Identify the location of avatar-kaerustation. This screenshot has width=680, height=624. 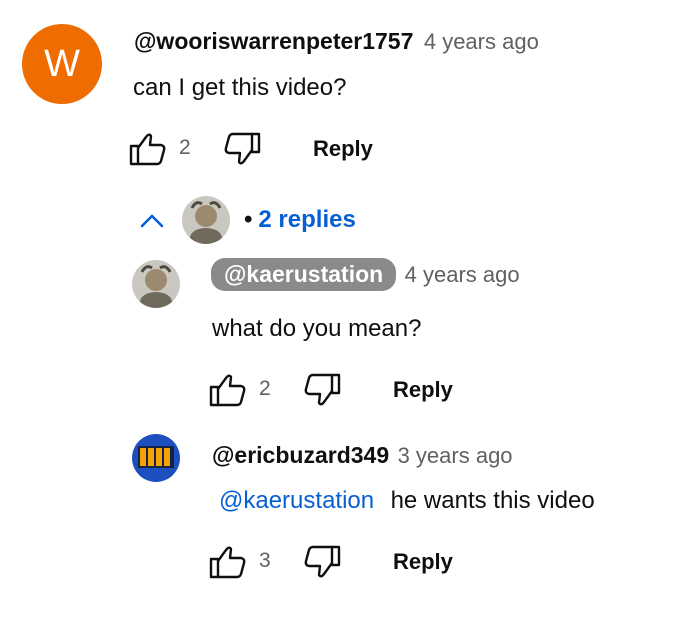
(156, 284).